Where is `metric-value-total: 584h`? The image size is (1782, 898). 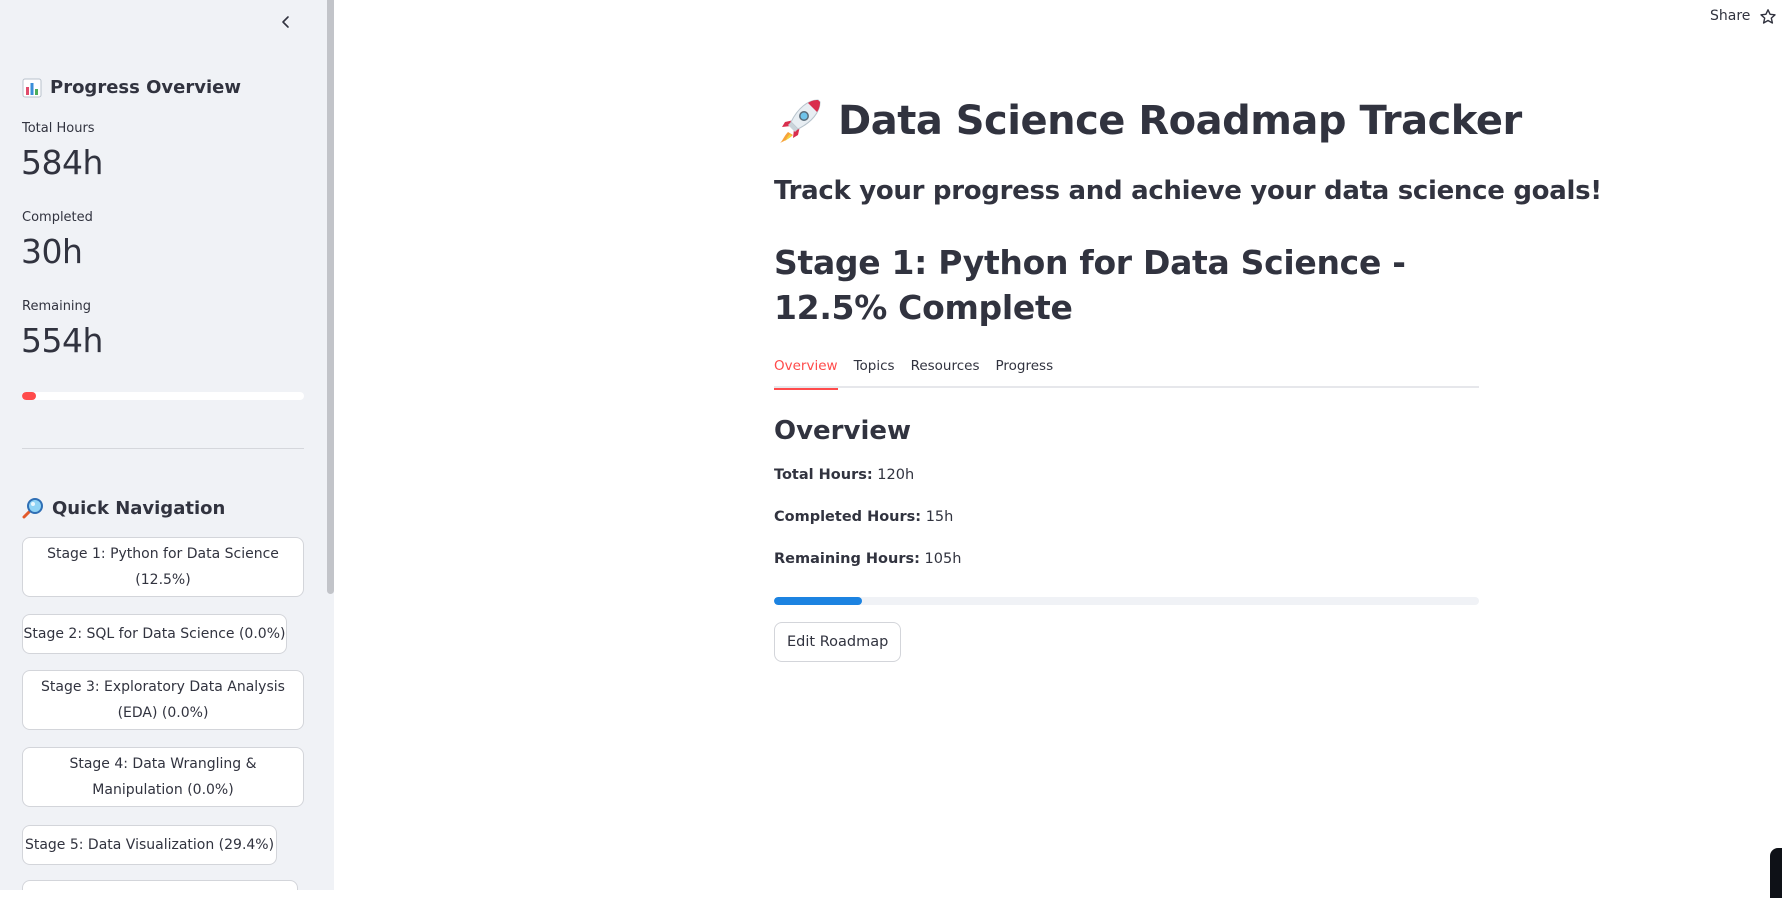
metric-value-total: 584h is located at coordinates (62, 162).